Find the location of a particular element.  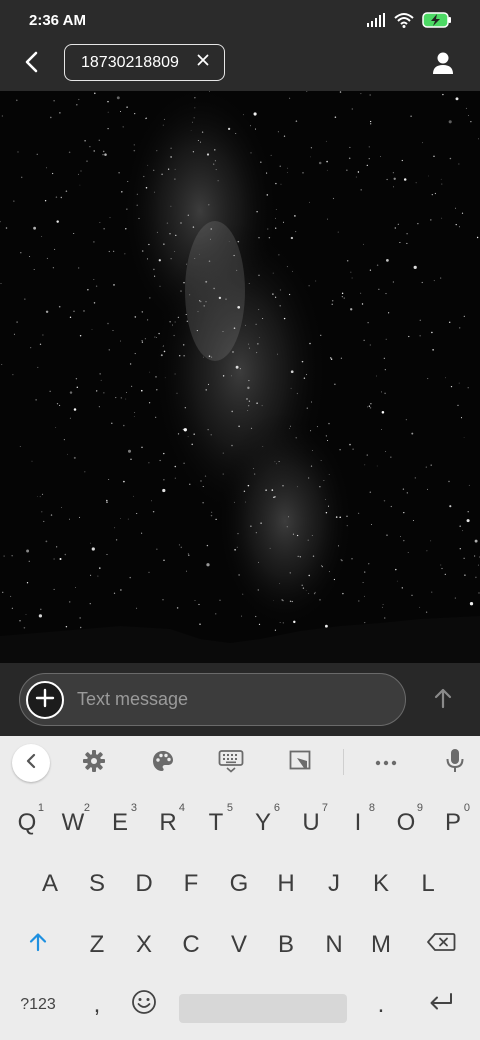

back-button is located at coordinates (32, 64).